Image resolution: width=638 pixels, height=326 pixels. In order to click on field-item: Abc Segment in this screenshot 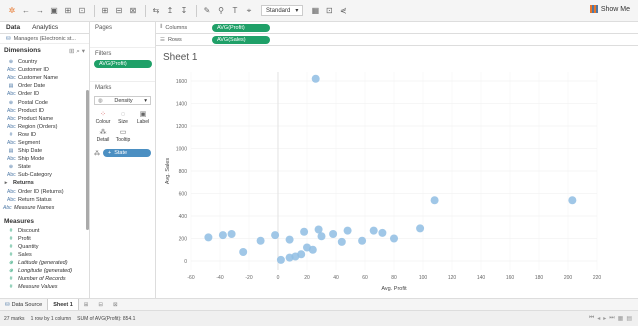, I will do `click(44, 143)`.